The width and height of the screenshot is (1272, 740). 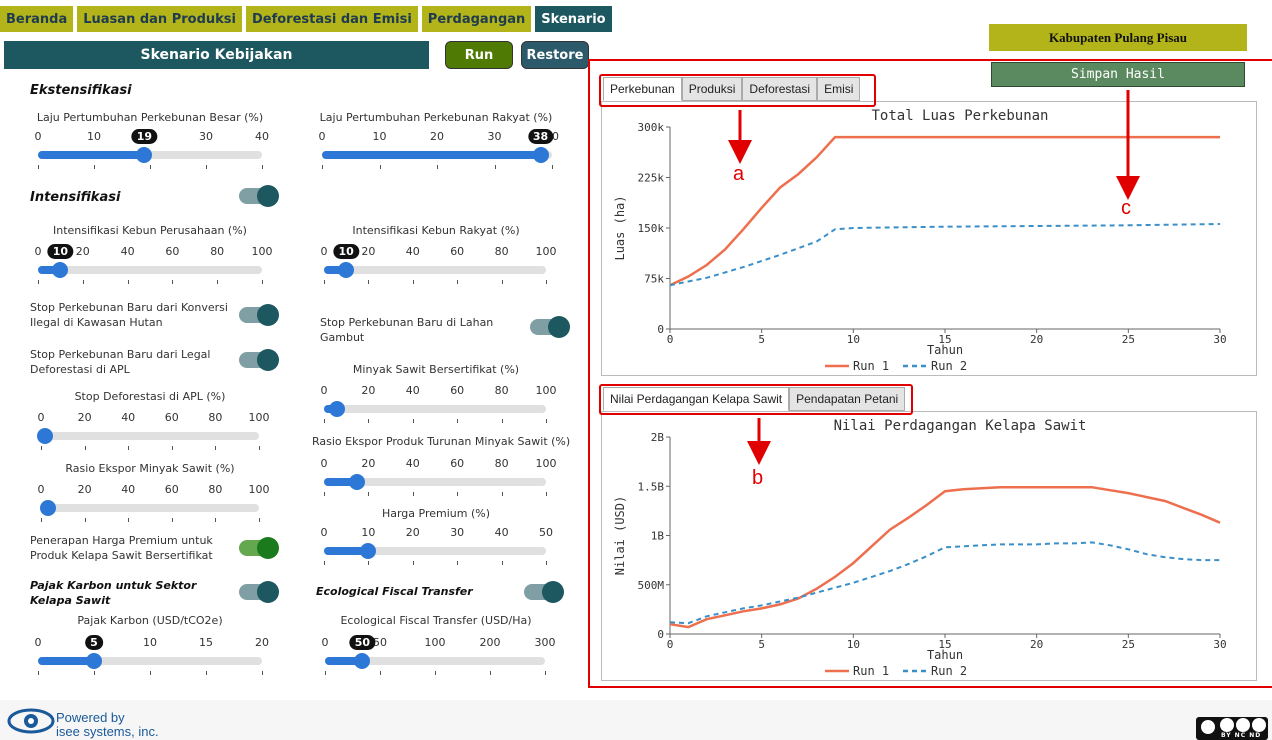 I want to click on toggle-pajak-karbon, so click(x=259, y=592).